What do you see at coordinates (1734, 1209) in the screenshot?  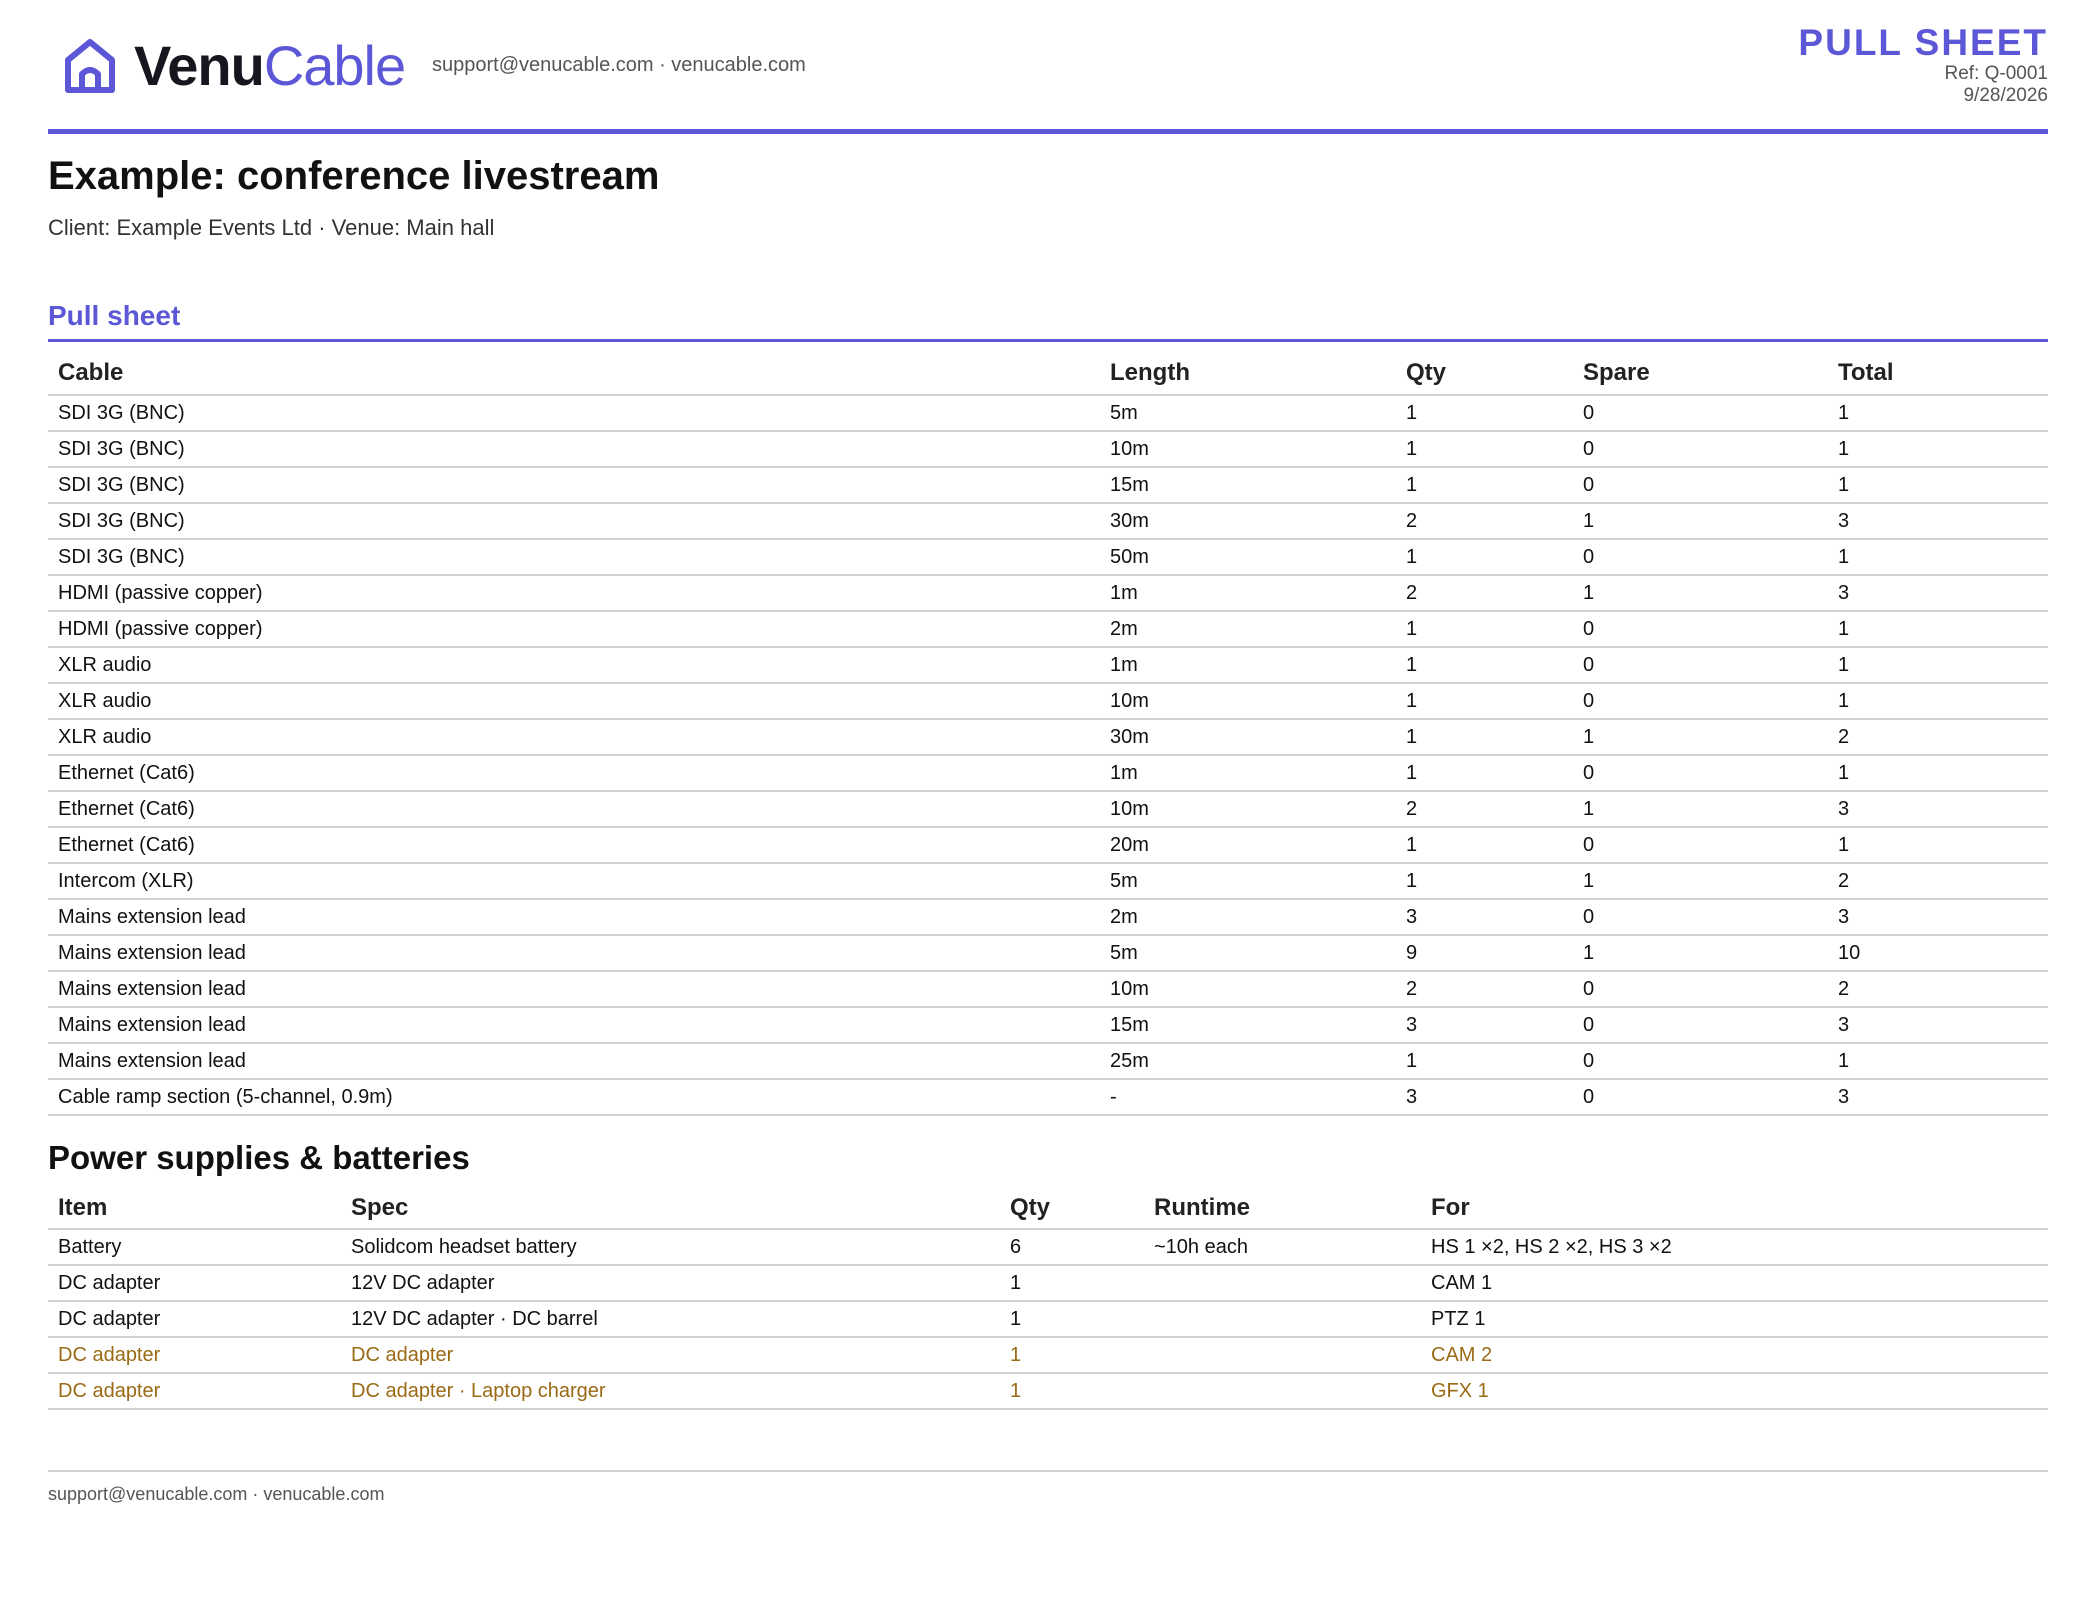 I see `power-column-header: For` at bounding box center [1734, 1209].